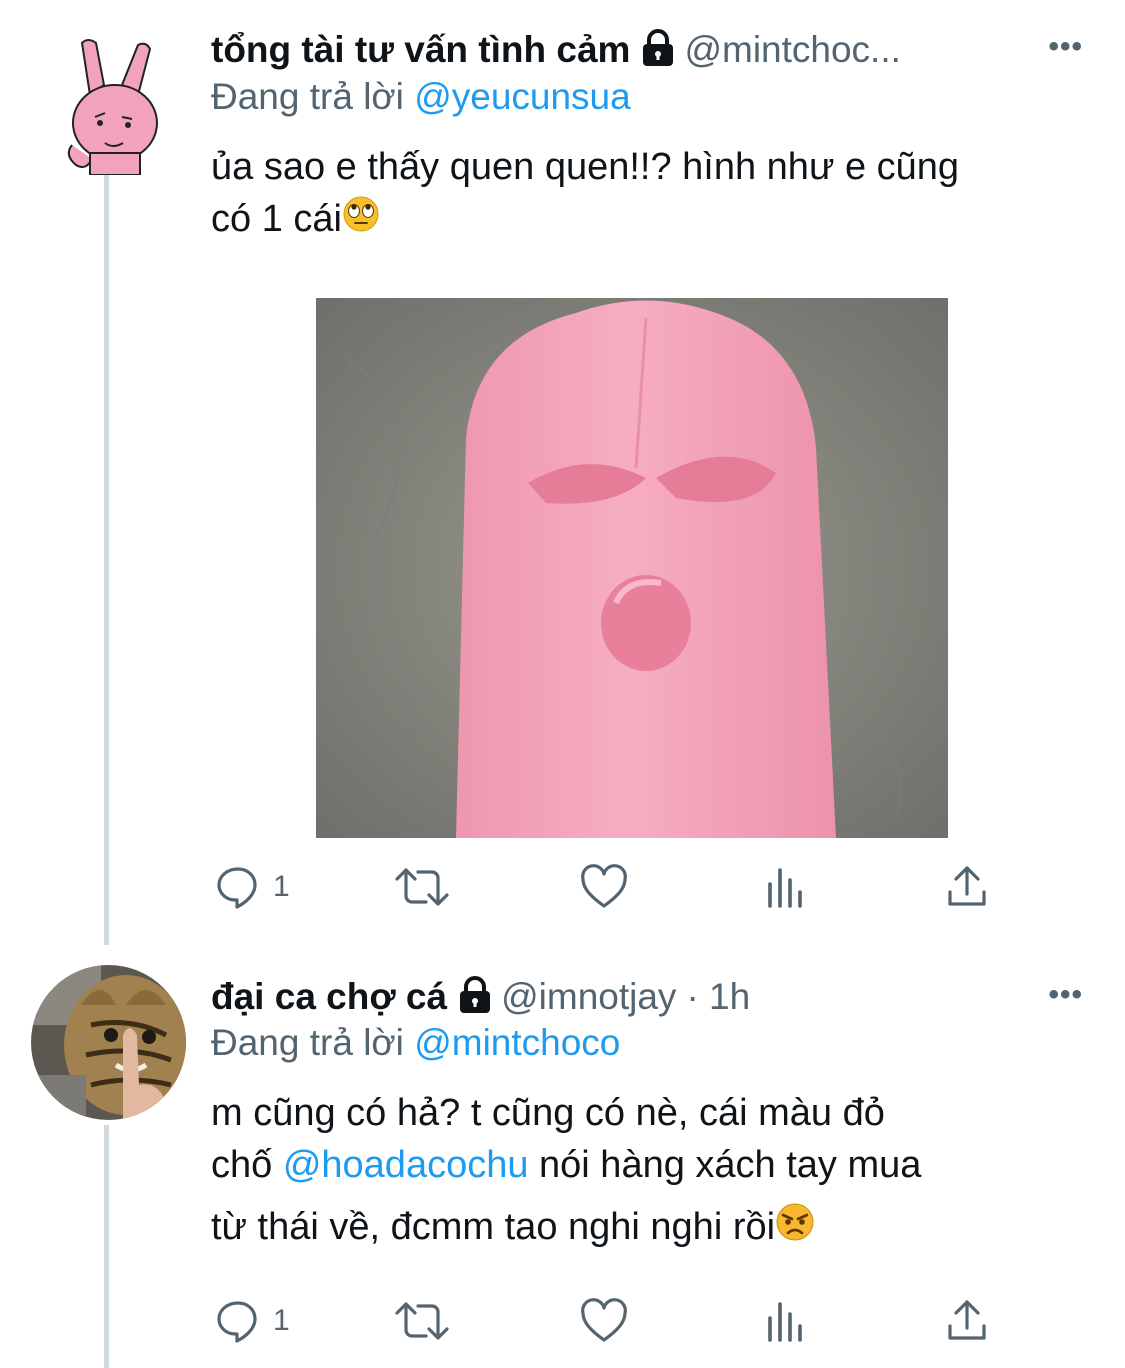 The width and height of the screenshot is (1125, 1368). Describe the element at coordinates (112, 107) in the screenshot. I see `bunny-avatar-icon` at that location.